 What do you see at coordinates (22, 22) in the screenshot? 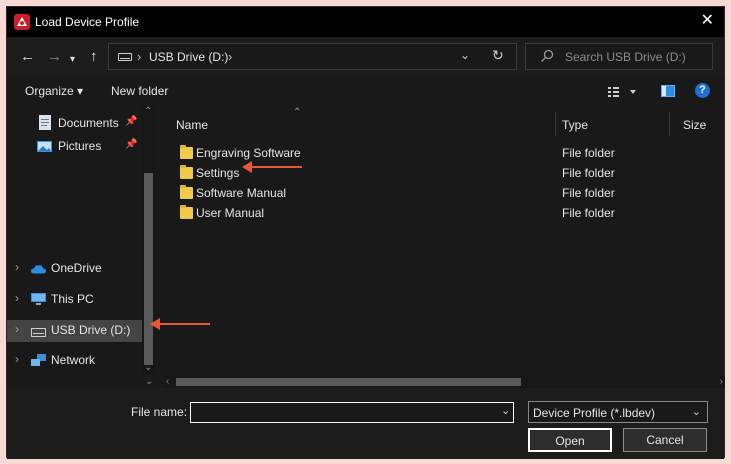
I see `app-logo-icon` at bounding box center [22, 22].